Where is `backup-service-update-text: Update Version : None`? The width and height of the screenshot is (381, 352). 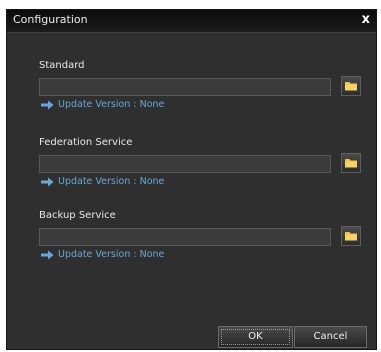
backup-service-update-text: Update Version : None is located at coordinates (111, 254).